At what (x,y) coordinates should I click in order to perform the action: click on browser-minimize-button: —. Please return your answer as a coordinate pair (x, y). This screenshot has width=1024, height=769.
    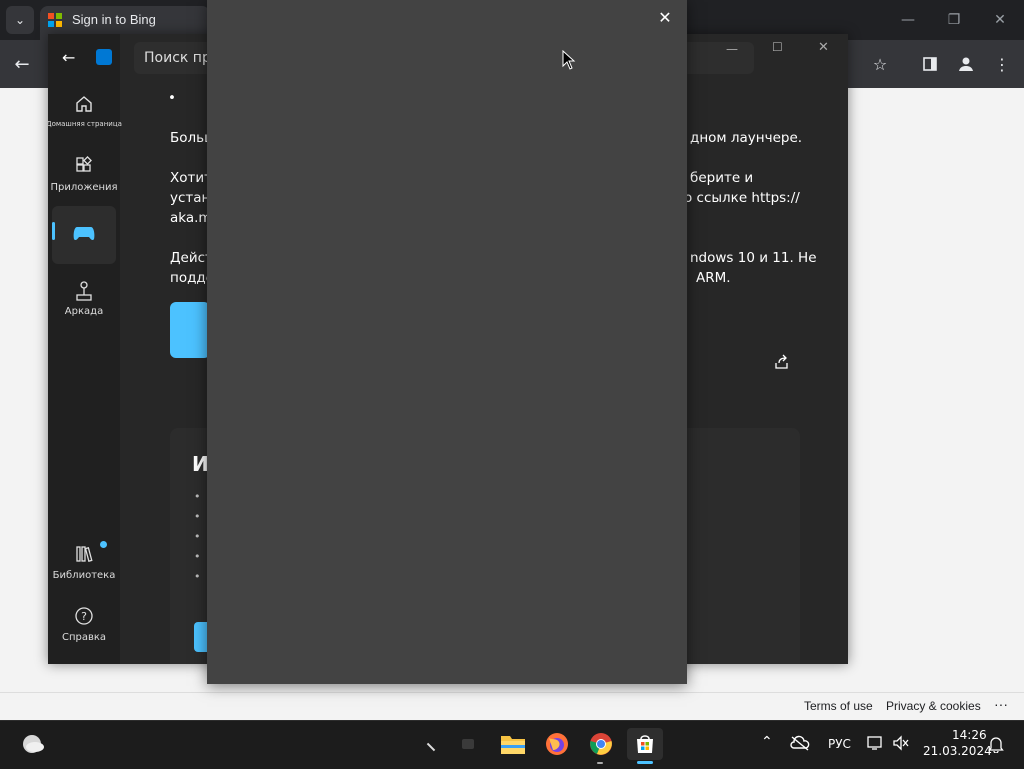
    Looking at the image, I should click on (908, 20).